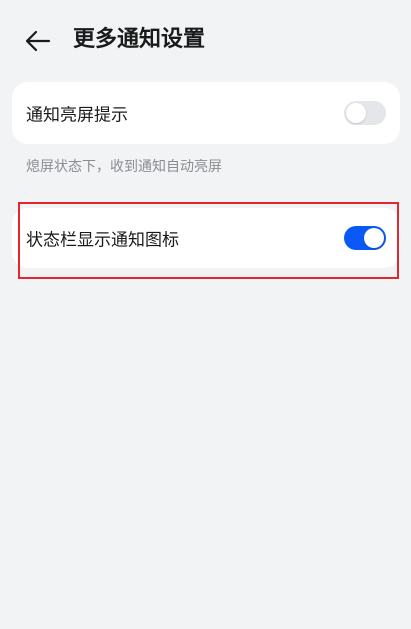  I want to click on setting-description: 熄屏状态下，收到通知自动亮屏, so click(124, 167).